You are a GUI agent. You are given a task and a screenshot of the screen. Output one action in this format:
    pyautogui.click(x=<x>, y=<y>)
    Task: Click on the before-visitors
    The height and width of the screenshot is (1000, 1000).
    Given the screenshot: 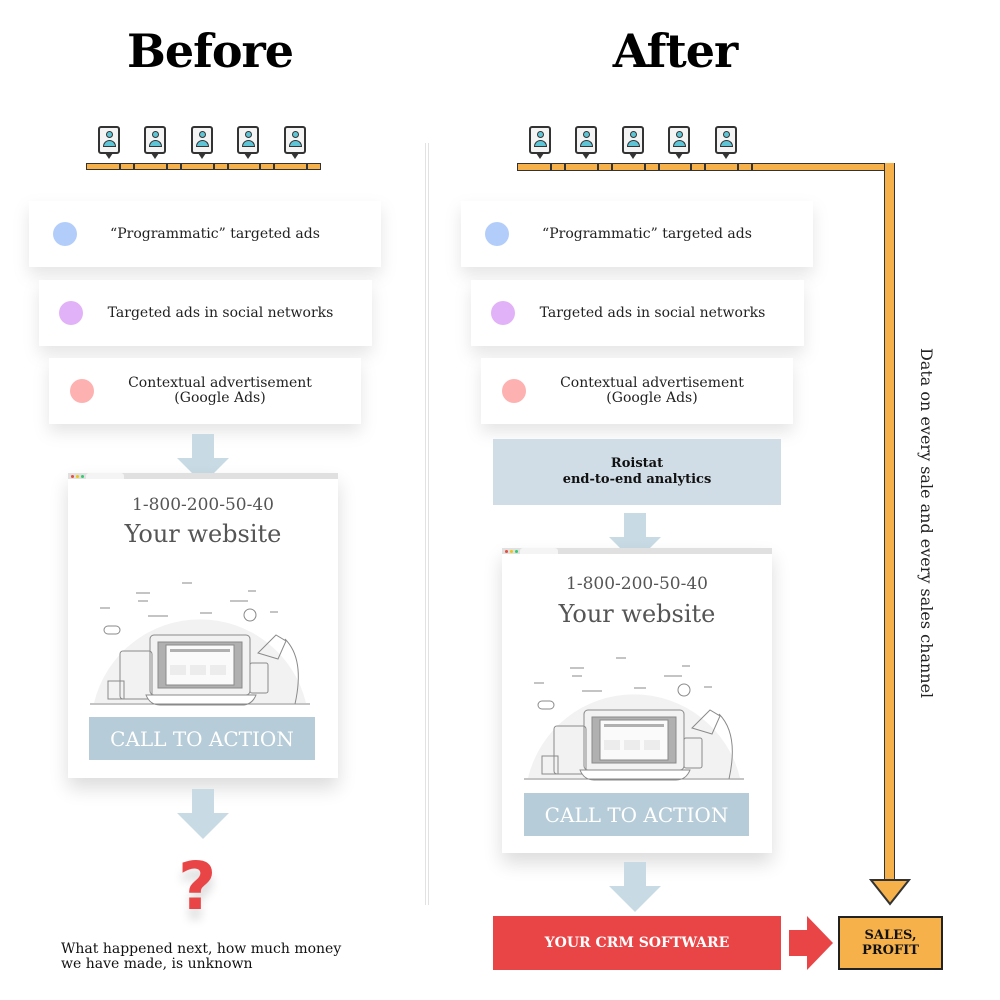 What is the action you would take?
    pyautogui.click(x=204, y=149)
    